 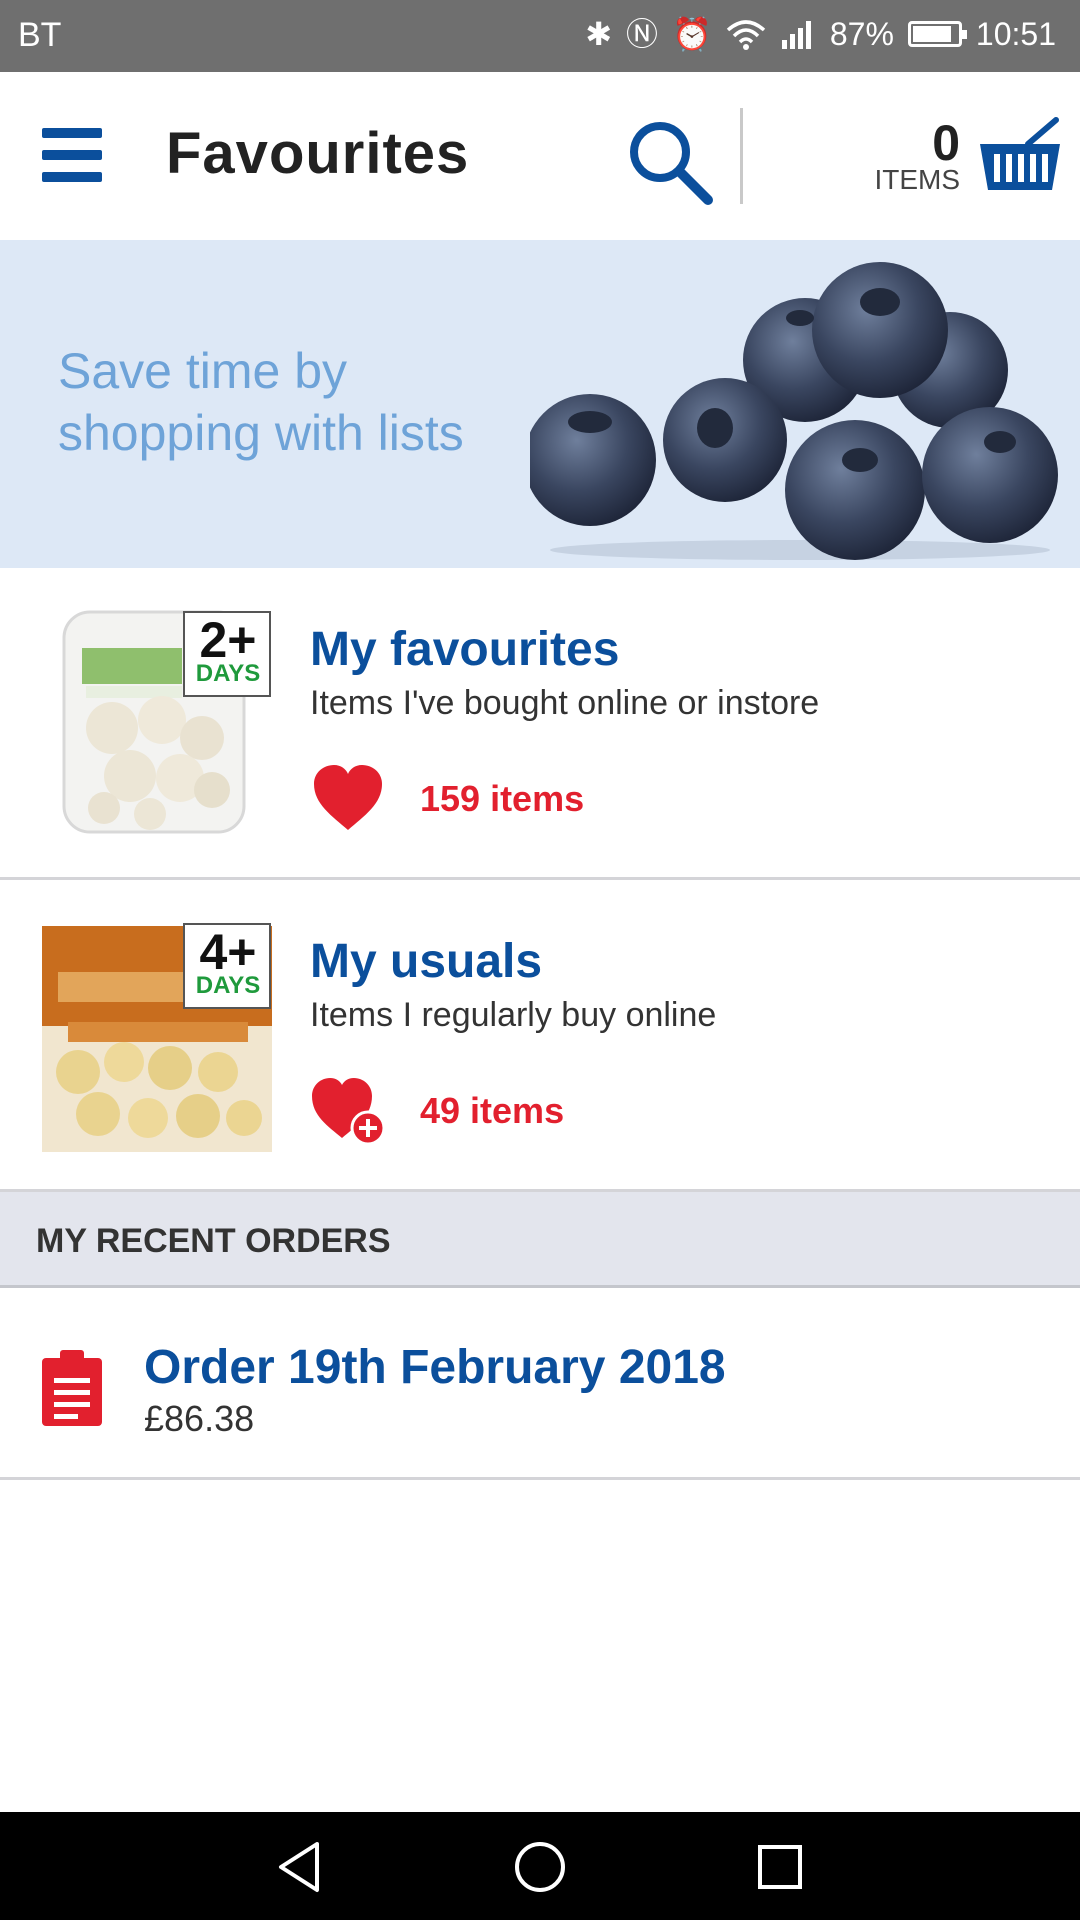 I want to click on section-title: MY RECENT ORDERS, so click(x=213, y=1241).